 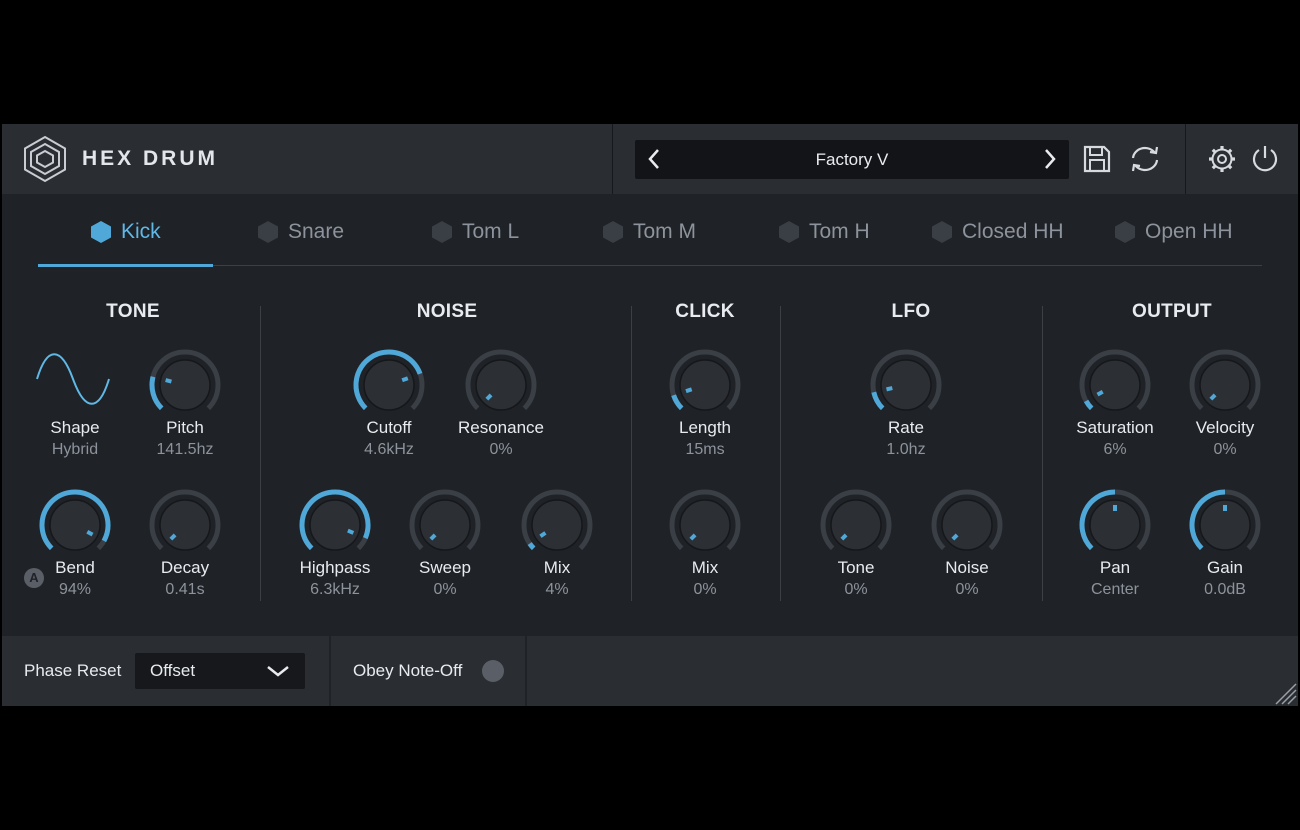 I want to click on output-pan-knob: Pan Center, so click(x=1115, y=546).